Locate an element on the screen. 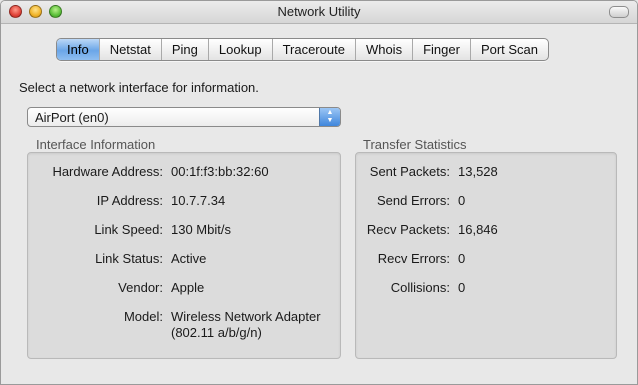  minimize-window-icon is located at coordinates (35, 11).